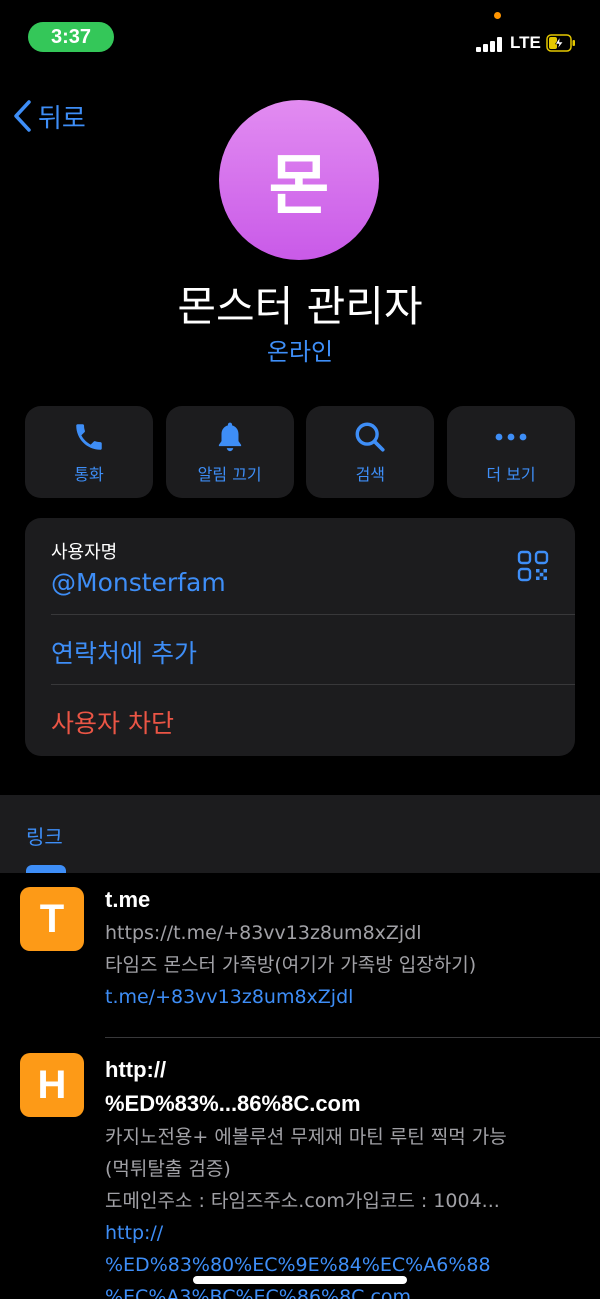  Describe the element at coordinates (71, 37) in the screenshot. I see `status-time: 3:37` at that location.